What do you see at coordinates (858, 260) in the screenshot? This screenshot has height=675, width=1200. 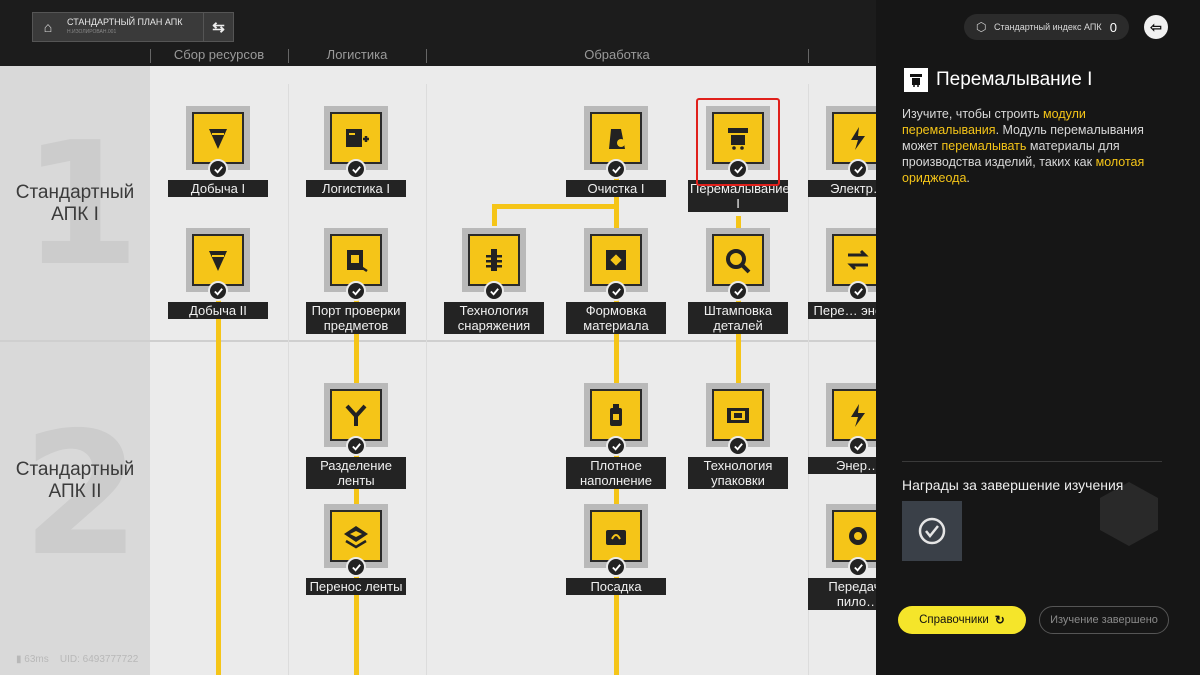 I see `transfer-icon` at bounding box center [858, 260].